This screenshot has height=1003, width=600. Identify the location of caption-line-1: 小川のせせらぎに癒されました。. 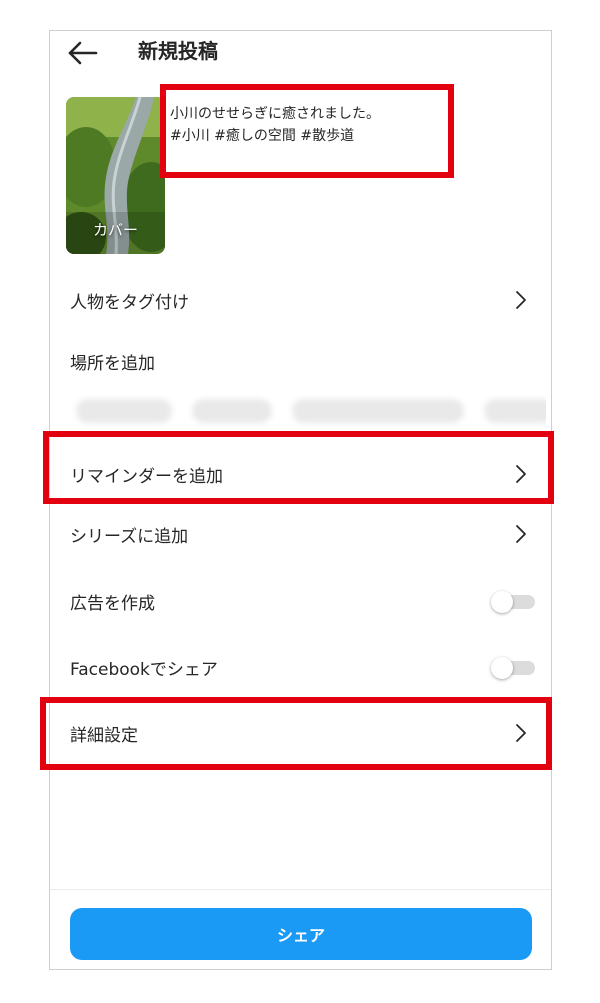
(275, 114).